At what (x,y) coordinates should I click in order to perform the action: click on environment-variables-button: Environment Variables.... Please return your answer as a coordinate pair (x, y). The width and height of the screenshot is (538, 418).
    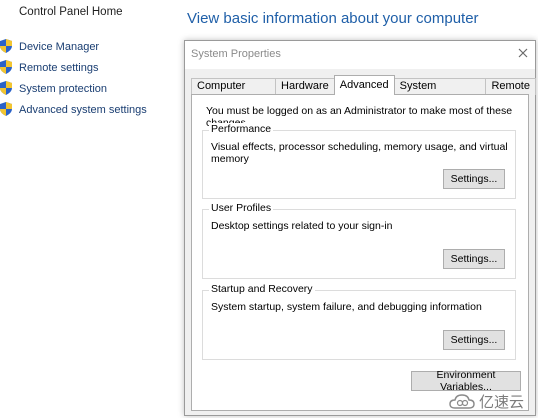
    Looking at the image, I should click on (466, 381).